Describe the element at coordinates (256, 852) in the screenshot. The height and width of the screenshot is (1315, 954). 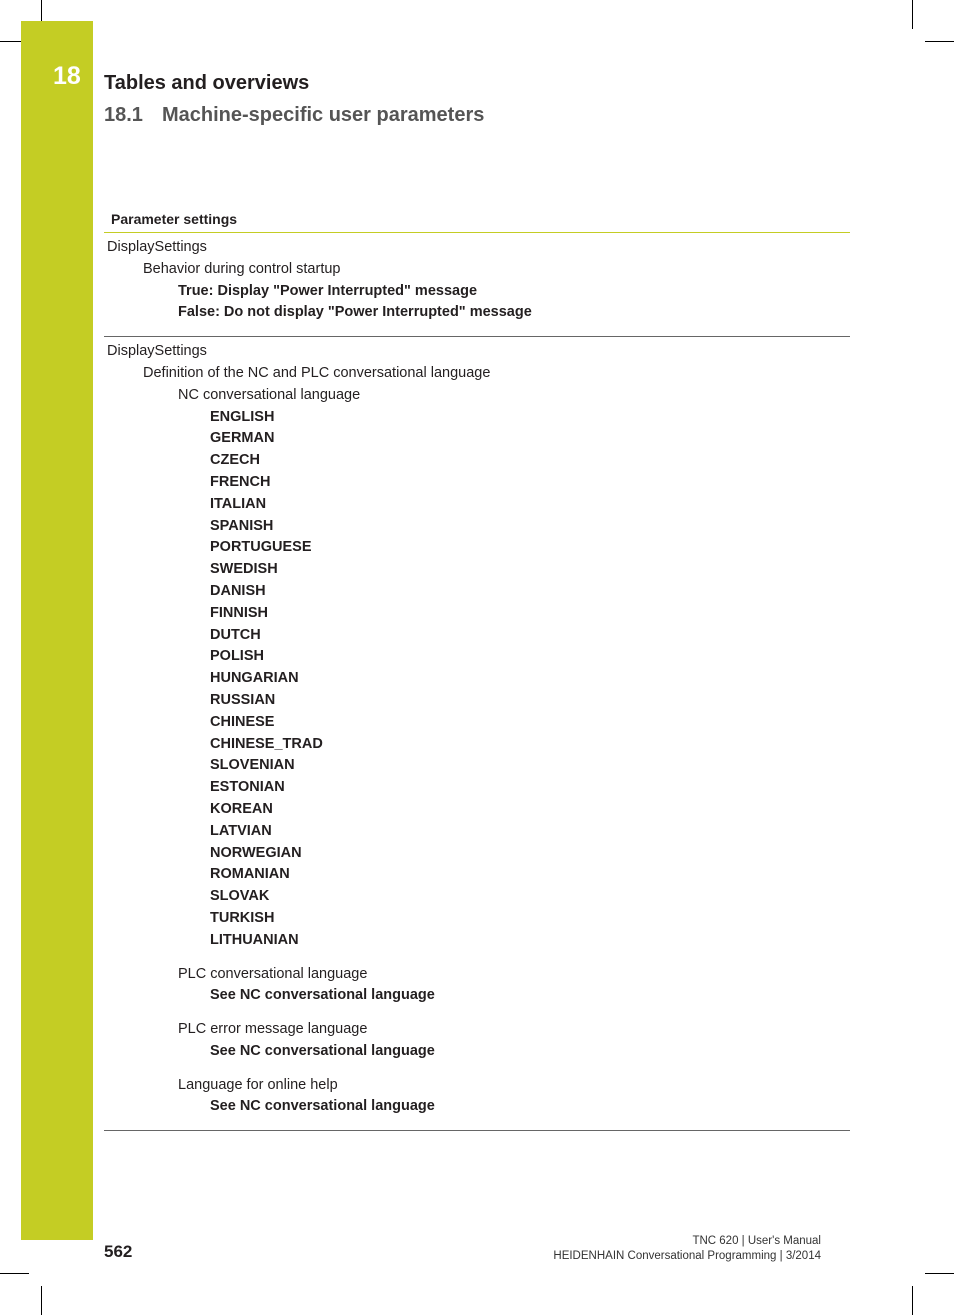
I see `language-option: NORWEGIAN` at that location.